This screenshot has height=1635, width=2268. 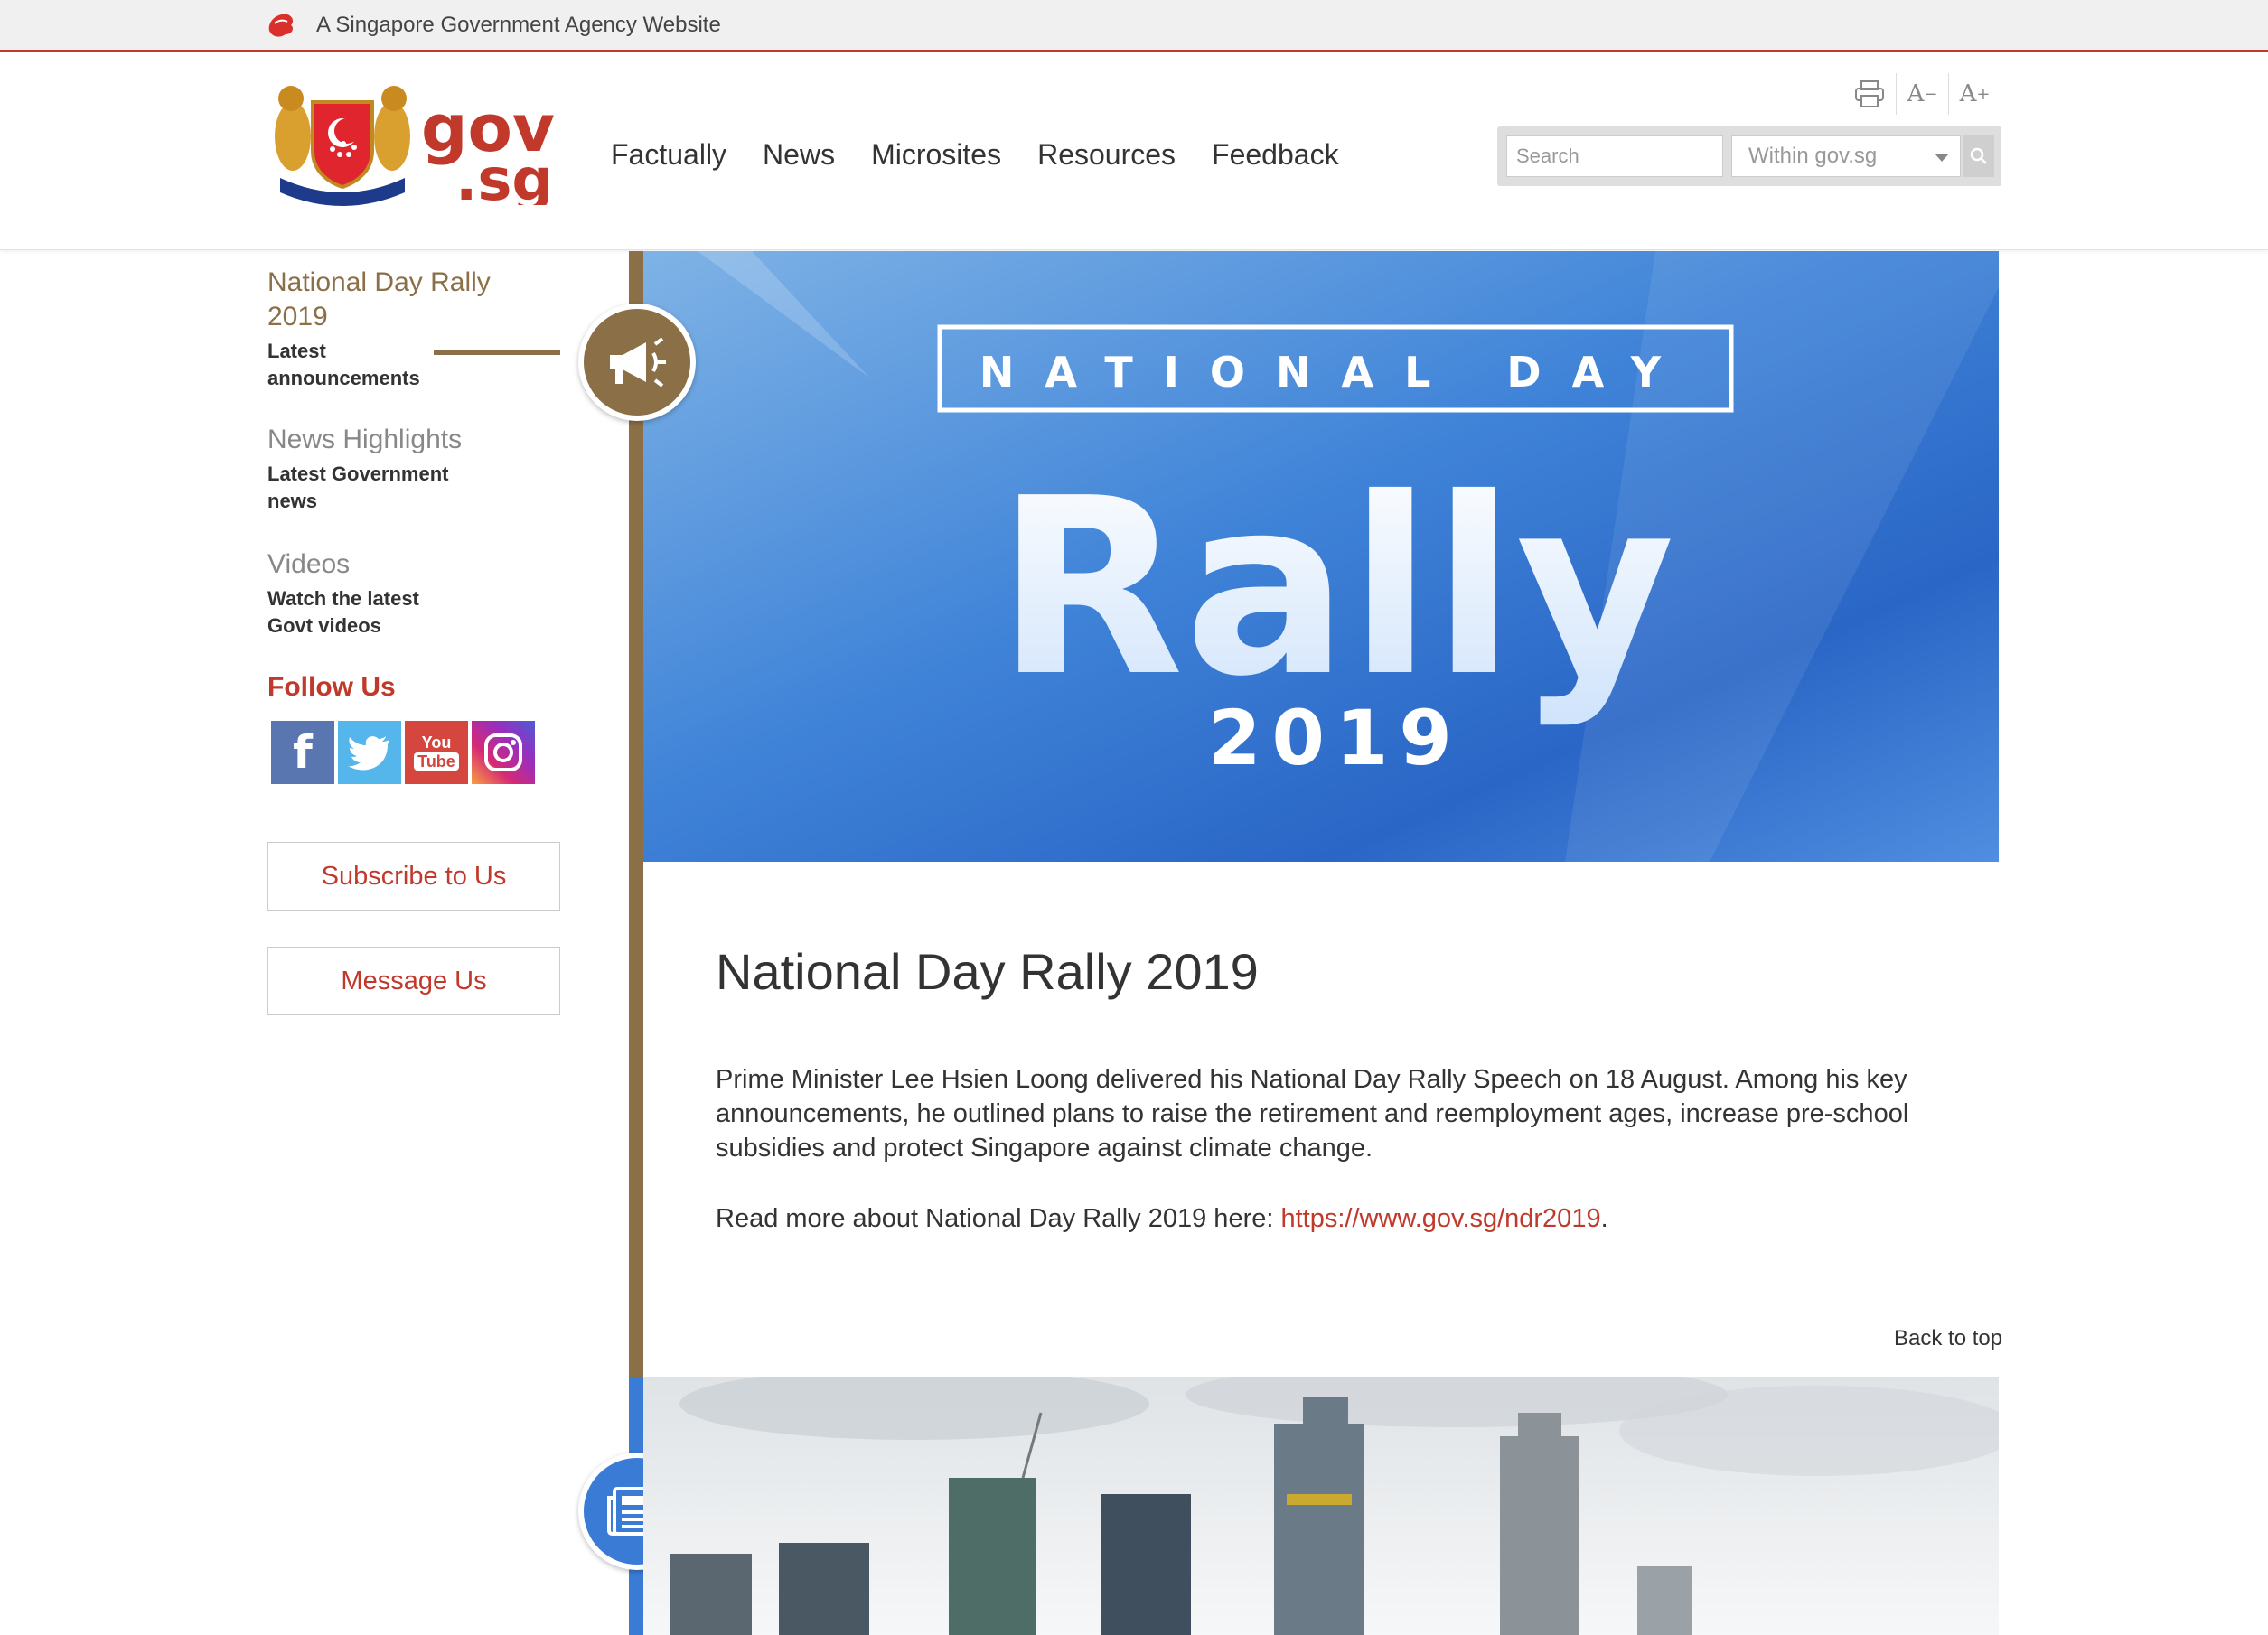 I want to click on skyline-image, so click(x=1321, y=1506).